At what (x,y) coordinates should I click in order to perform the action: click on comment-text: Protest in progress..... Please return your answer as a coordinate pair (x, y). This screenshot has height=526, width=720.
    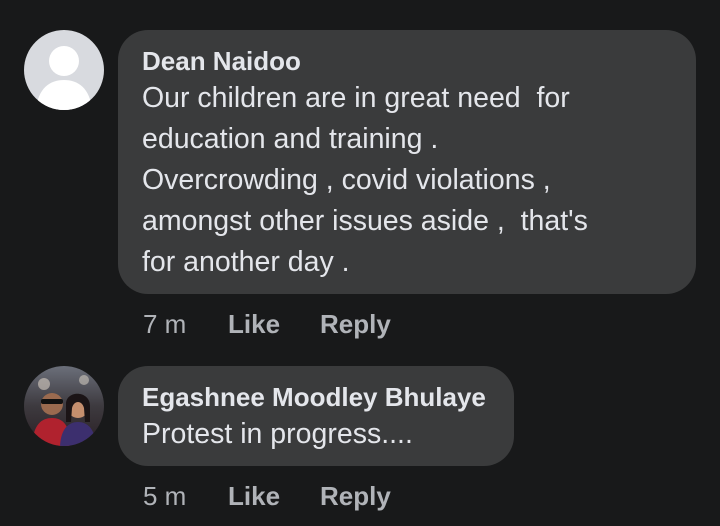
    Looking at the image, I should click on (277, 434).